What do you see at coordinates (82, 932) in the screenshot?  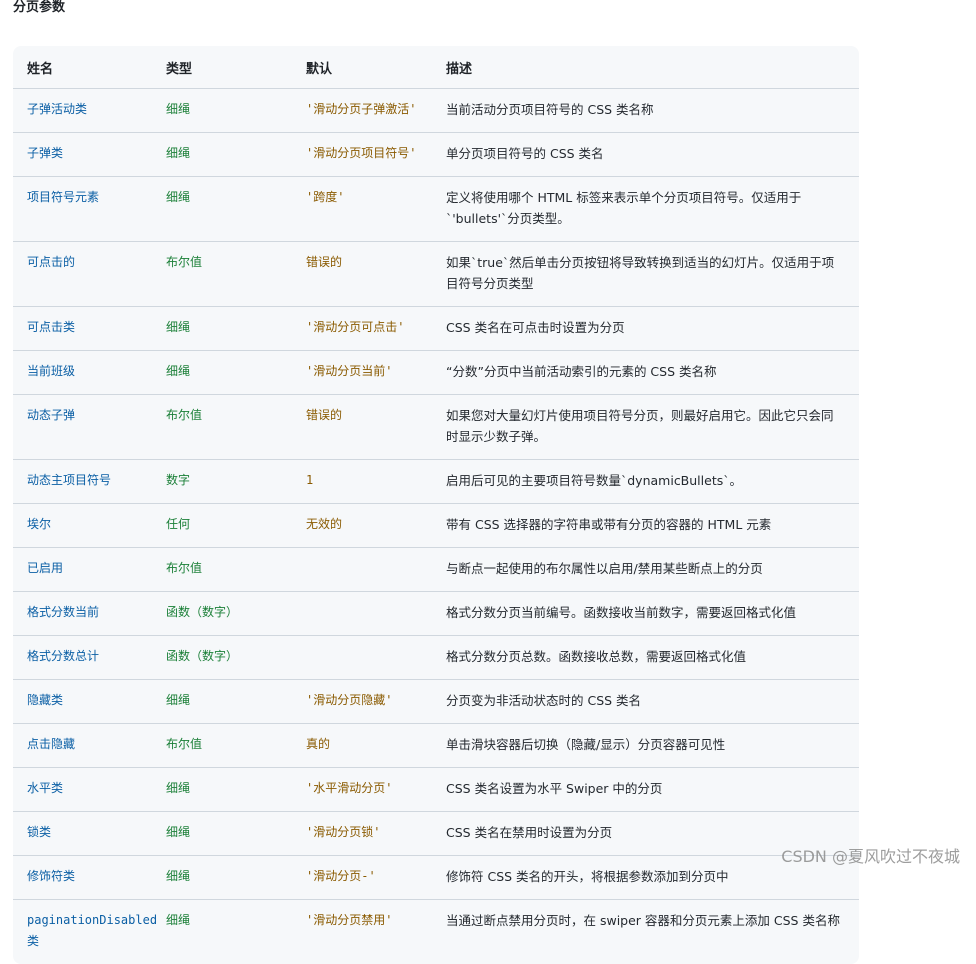 I see `param-name-cell: paginationDisabled类` at bounding box center [82, 932].